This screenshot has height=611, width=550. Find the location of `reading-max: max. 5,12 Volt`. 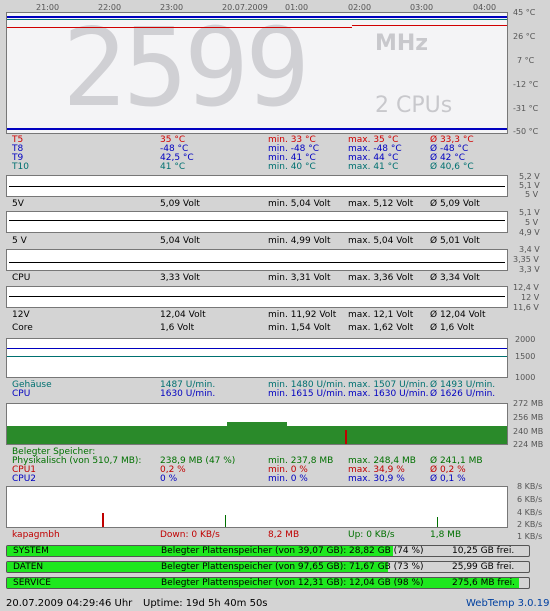

reading-max: max. 5,12 Volt is located at coordinates (381, 204).